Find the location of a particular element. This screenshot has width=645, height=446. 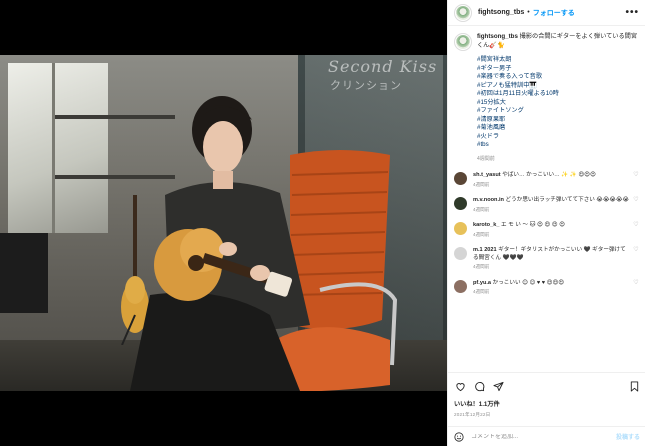

comment-box: 投稿する is located at coordinates (546, 436).